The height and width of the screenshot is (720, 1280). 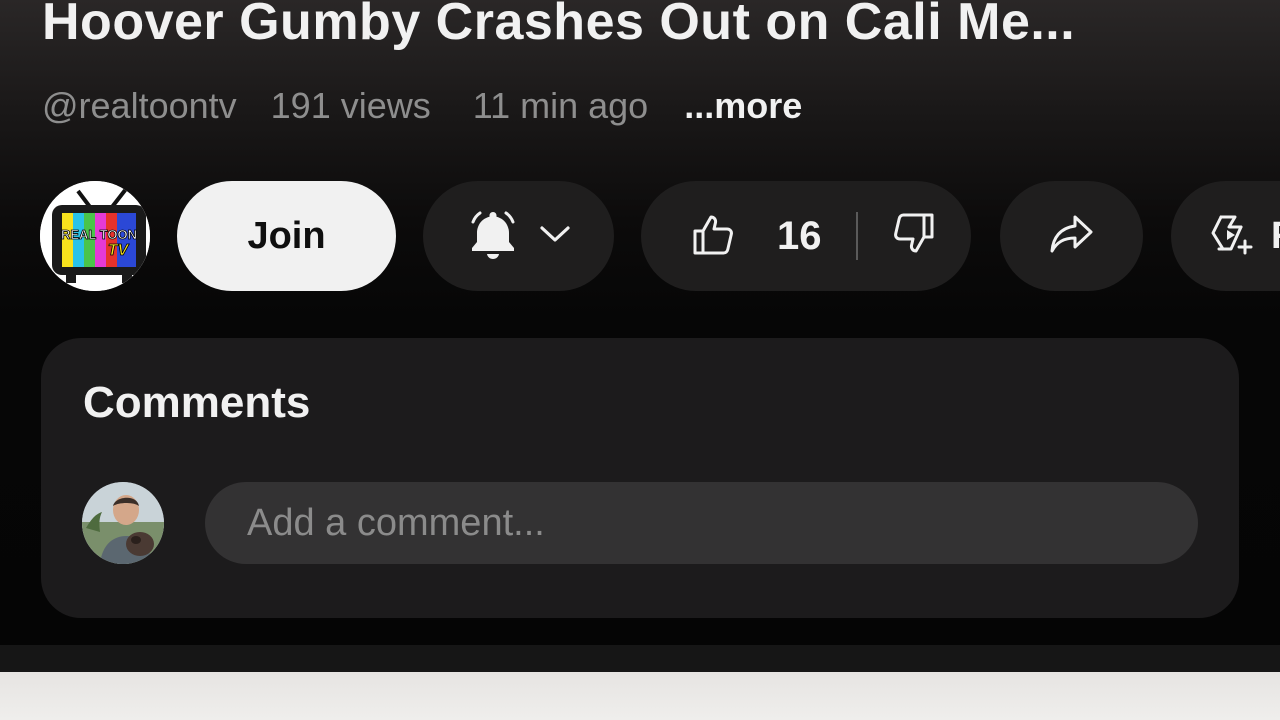 What do you see at coordinates (1275, 236) in the screenshot?
I see `remix-label: R` at bounding box center [1275, 236].